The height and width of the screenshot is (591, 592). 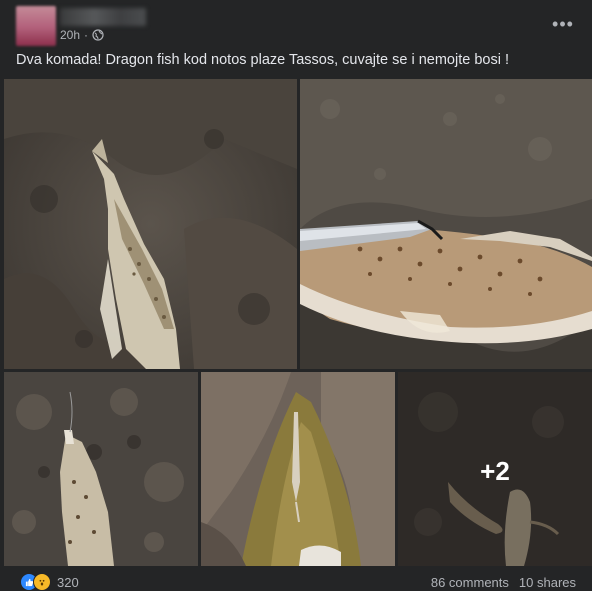 I want to click on more-photos-count: +2, so click(x=495, y=471).